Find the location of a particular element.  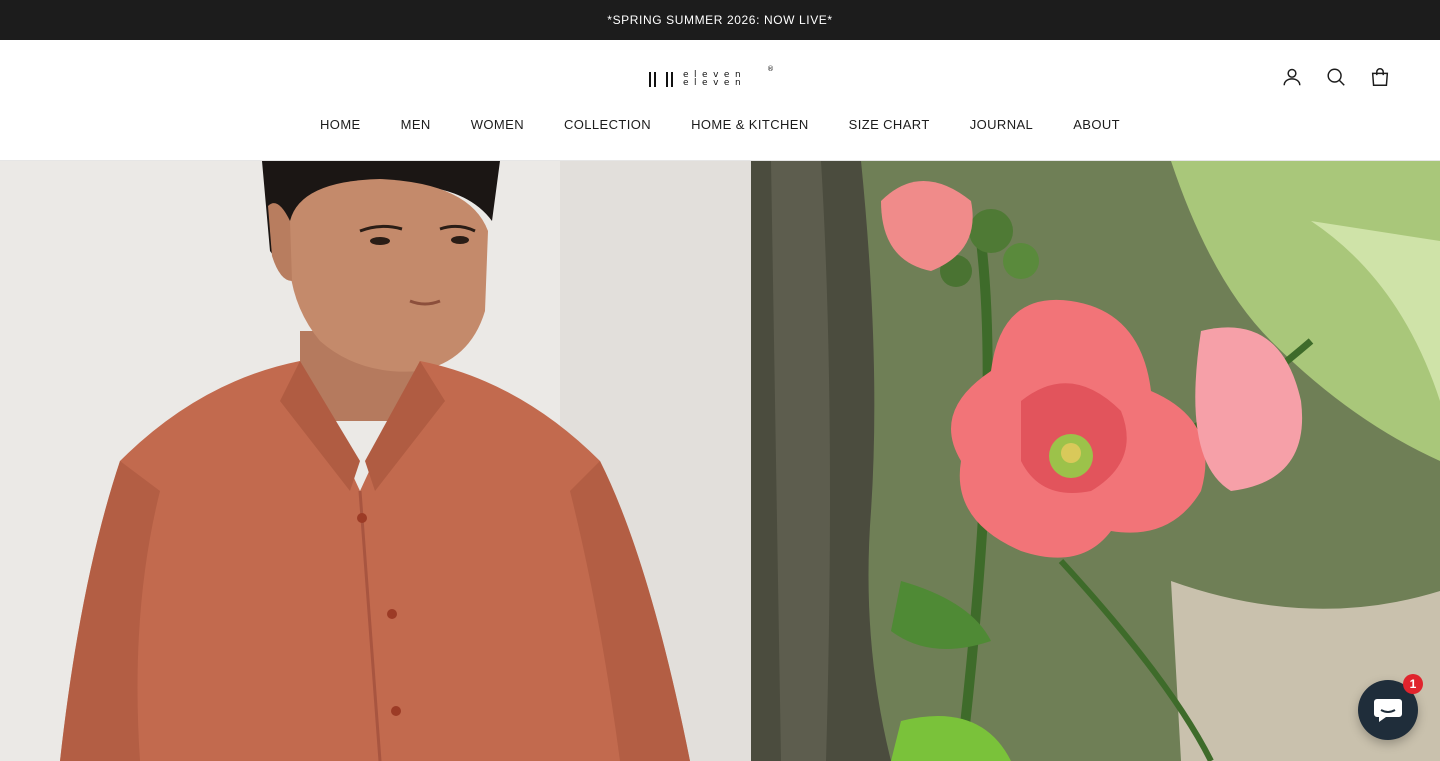

announcement-bar: *SPRING SUMMER 2026: NOW LIVE* is located at coordinates (720, 20).